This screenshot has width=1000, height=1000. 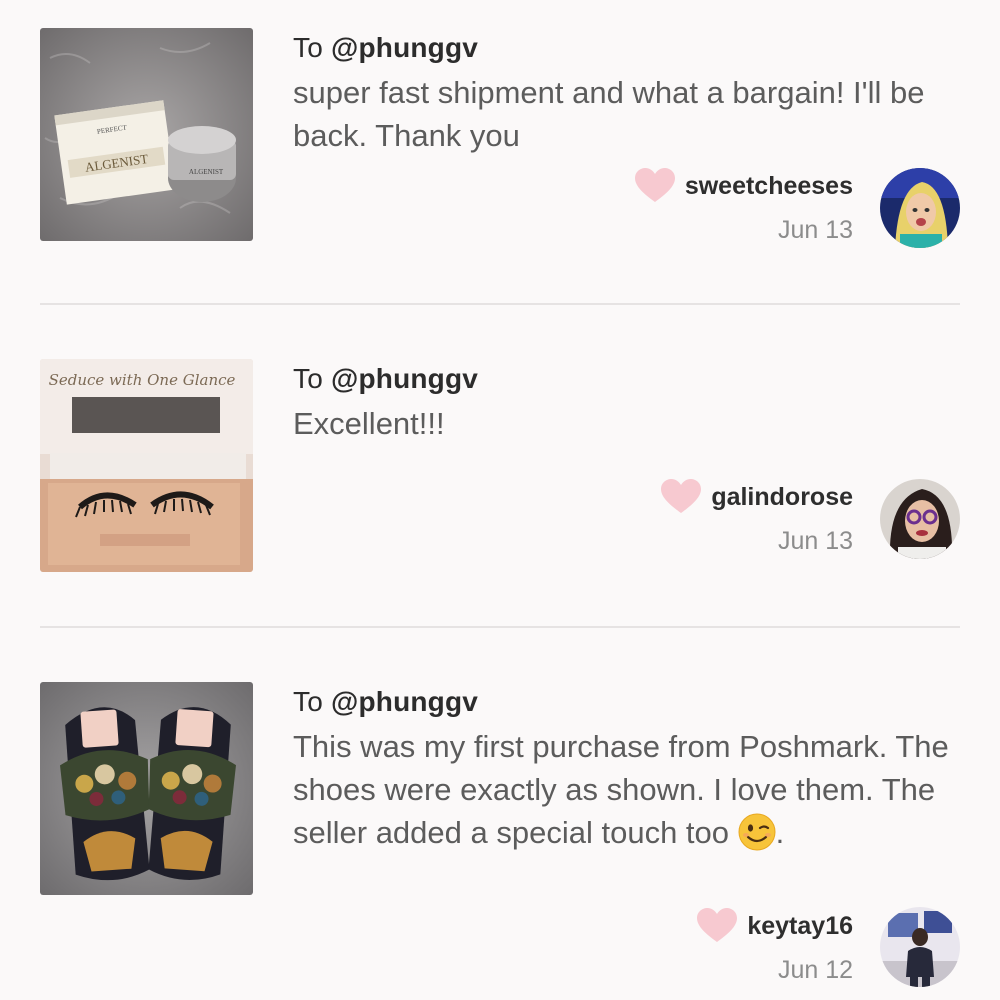 What do you see at coordinates (775, 946) in the screenshot?
I see `review-meta: keytay16 Jun 12` at bounding box center [775, 946].